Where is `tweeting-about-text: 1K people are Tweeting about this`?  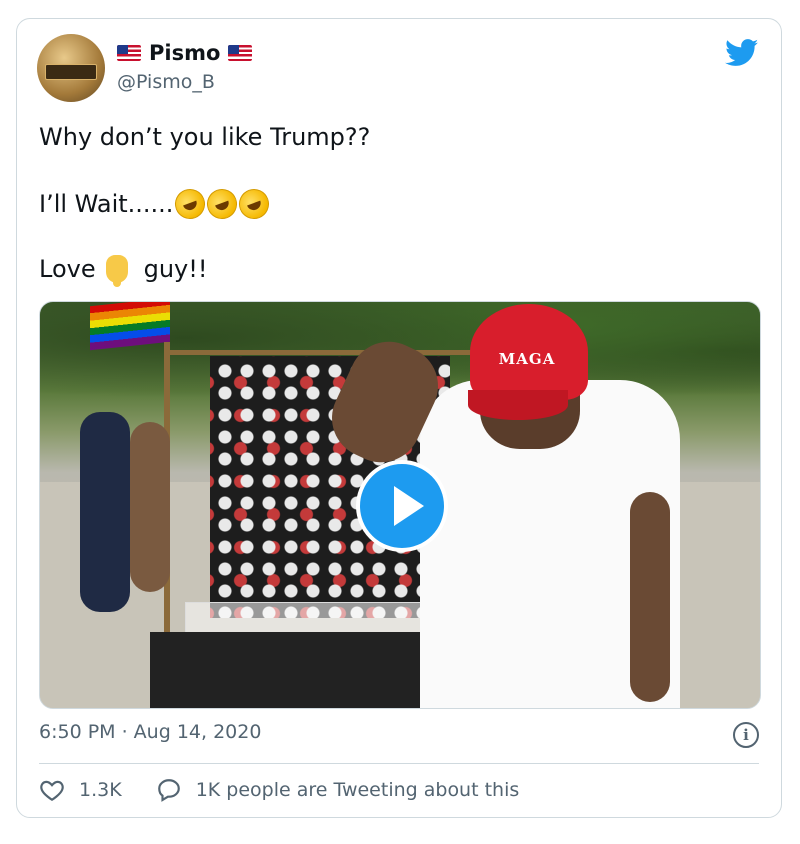 tweeting-about-text: 1K people are Tweeting about this is located at coordinates (357, 790).